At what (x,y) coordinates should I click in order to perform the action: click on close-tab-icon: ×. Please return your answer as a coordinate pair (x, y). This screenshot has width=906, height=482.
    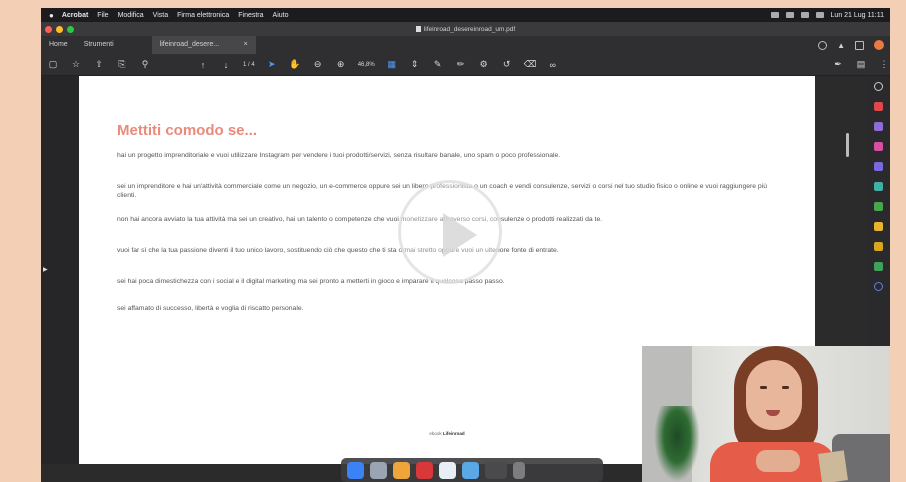
    Looking at the image, I should click on (246, 45).